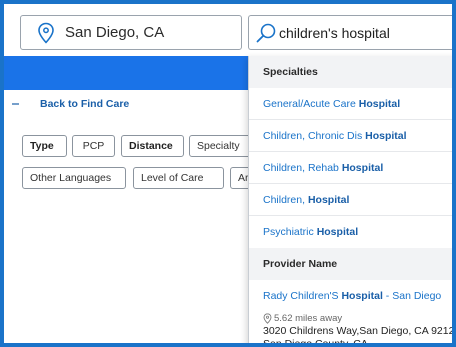  What do you see at coordinates (284, 199) in the screenshot?
I see `suggestion-text: Children,` at bounding box center [284, 199].